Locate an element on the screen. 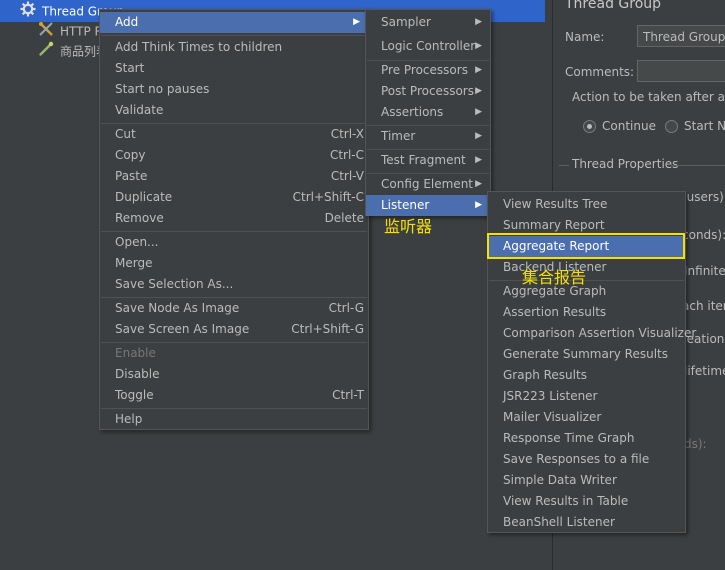 The width and height of the screenshot is (725, 570). duration-label: ds): is located at coordinates (695, 444).